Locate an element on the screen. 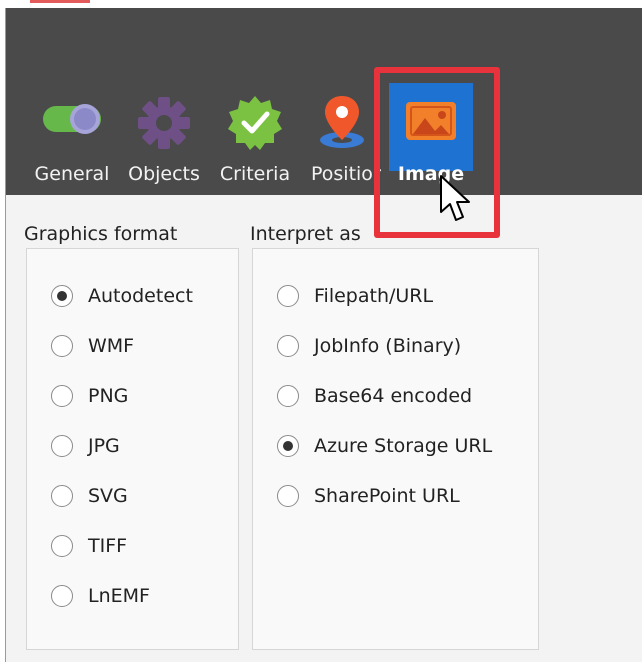 The image size is (642, 662). radio-label: SVG is located at coordinates (108, 496).